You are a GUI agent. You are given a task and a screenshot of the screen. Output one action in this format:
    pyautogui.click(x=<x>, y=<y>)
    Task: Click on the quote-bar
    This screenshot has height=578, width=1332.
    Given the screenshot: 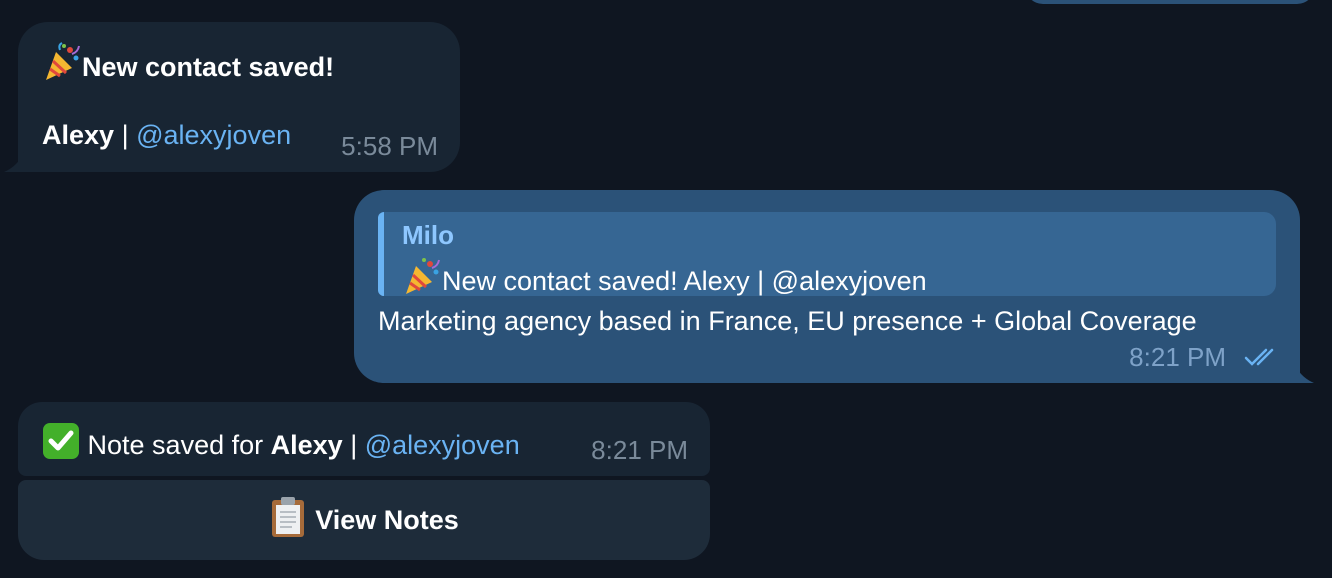 What is the action you would take?
    pyautogui.click(x=381, y=254)
    